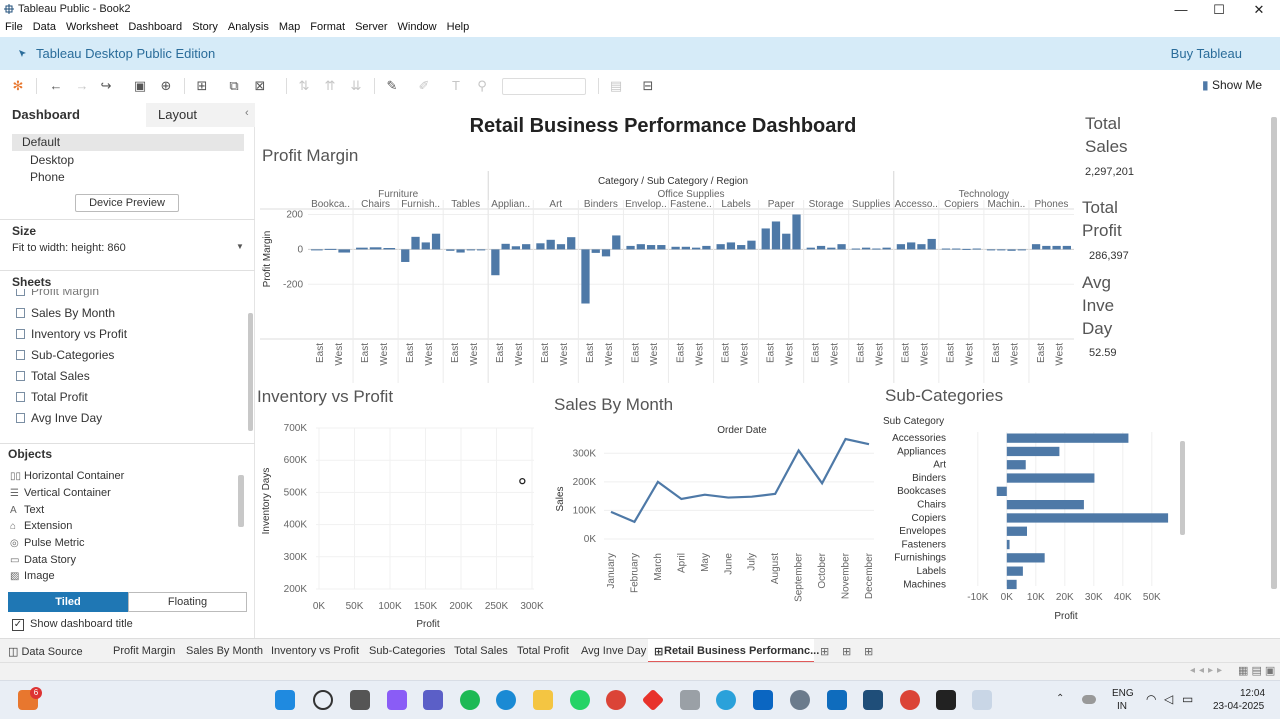  I want to click on menu-help: Help, so click(458, 26).